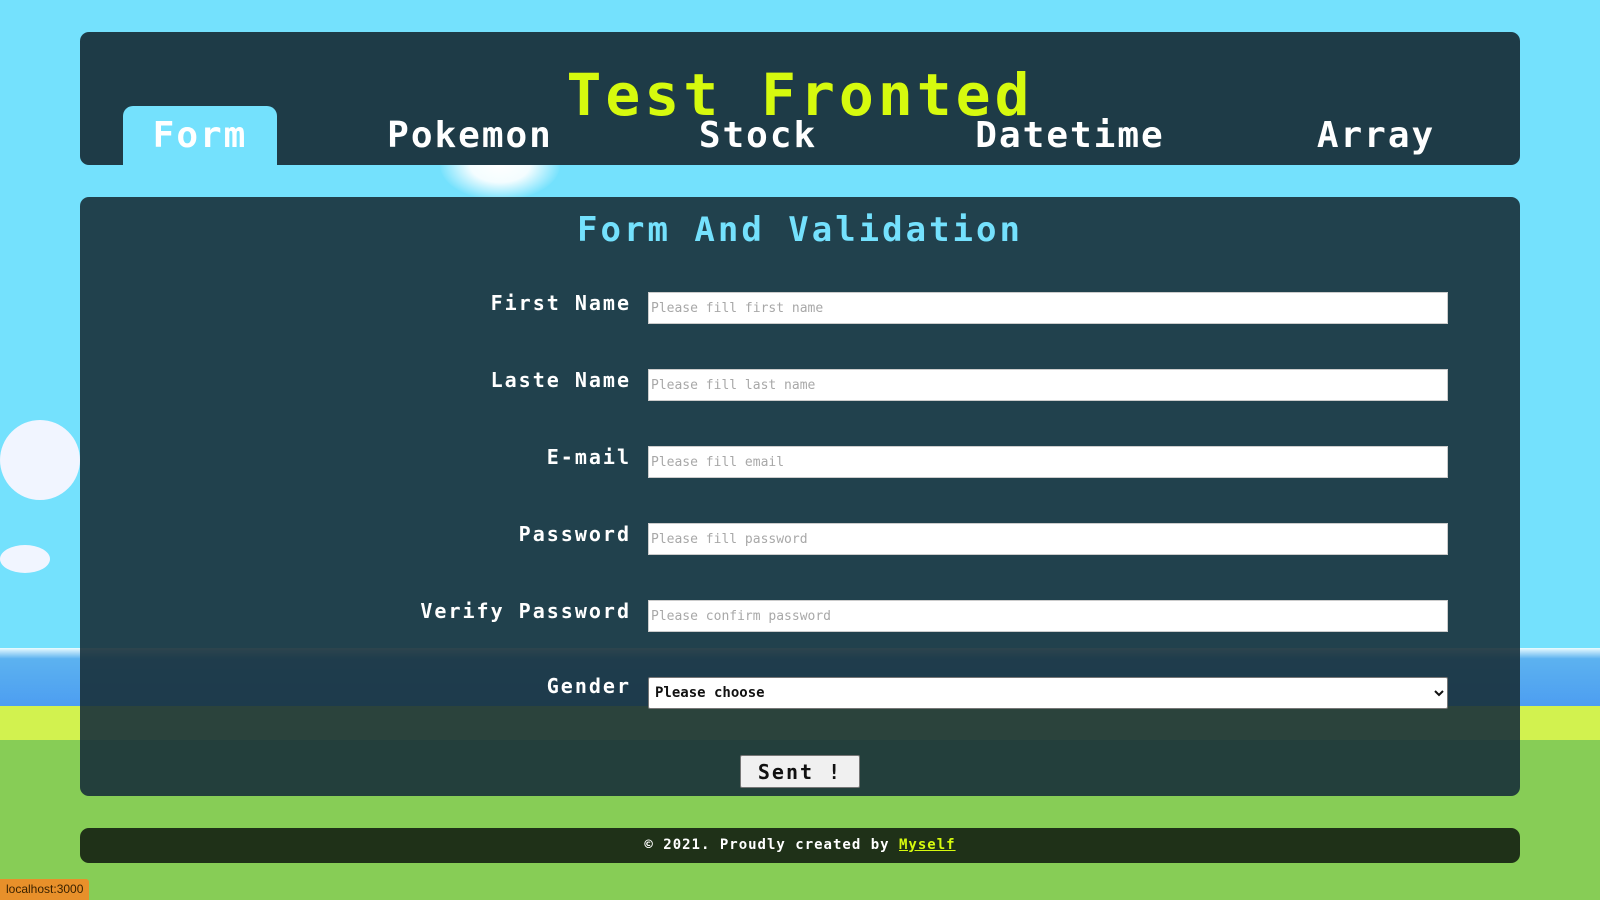 This screenshot has height=900, width=1600. Describe the element at coordinates (1048, 308) in the screenshot. I see `first-name-input` at that location.